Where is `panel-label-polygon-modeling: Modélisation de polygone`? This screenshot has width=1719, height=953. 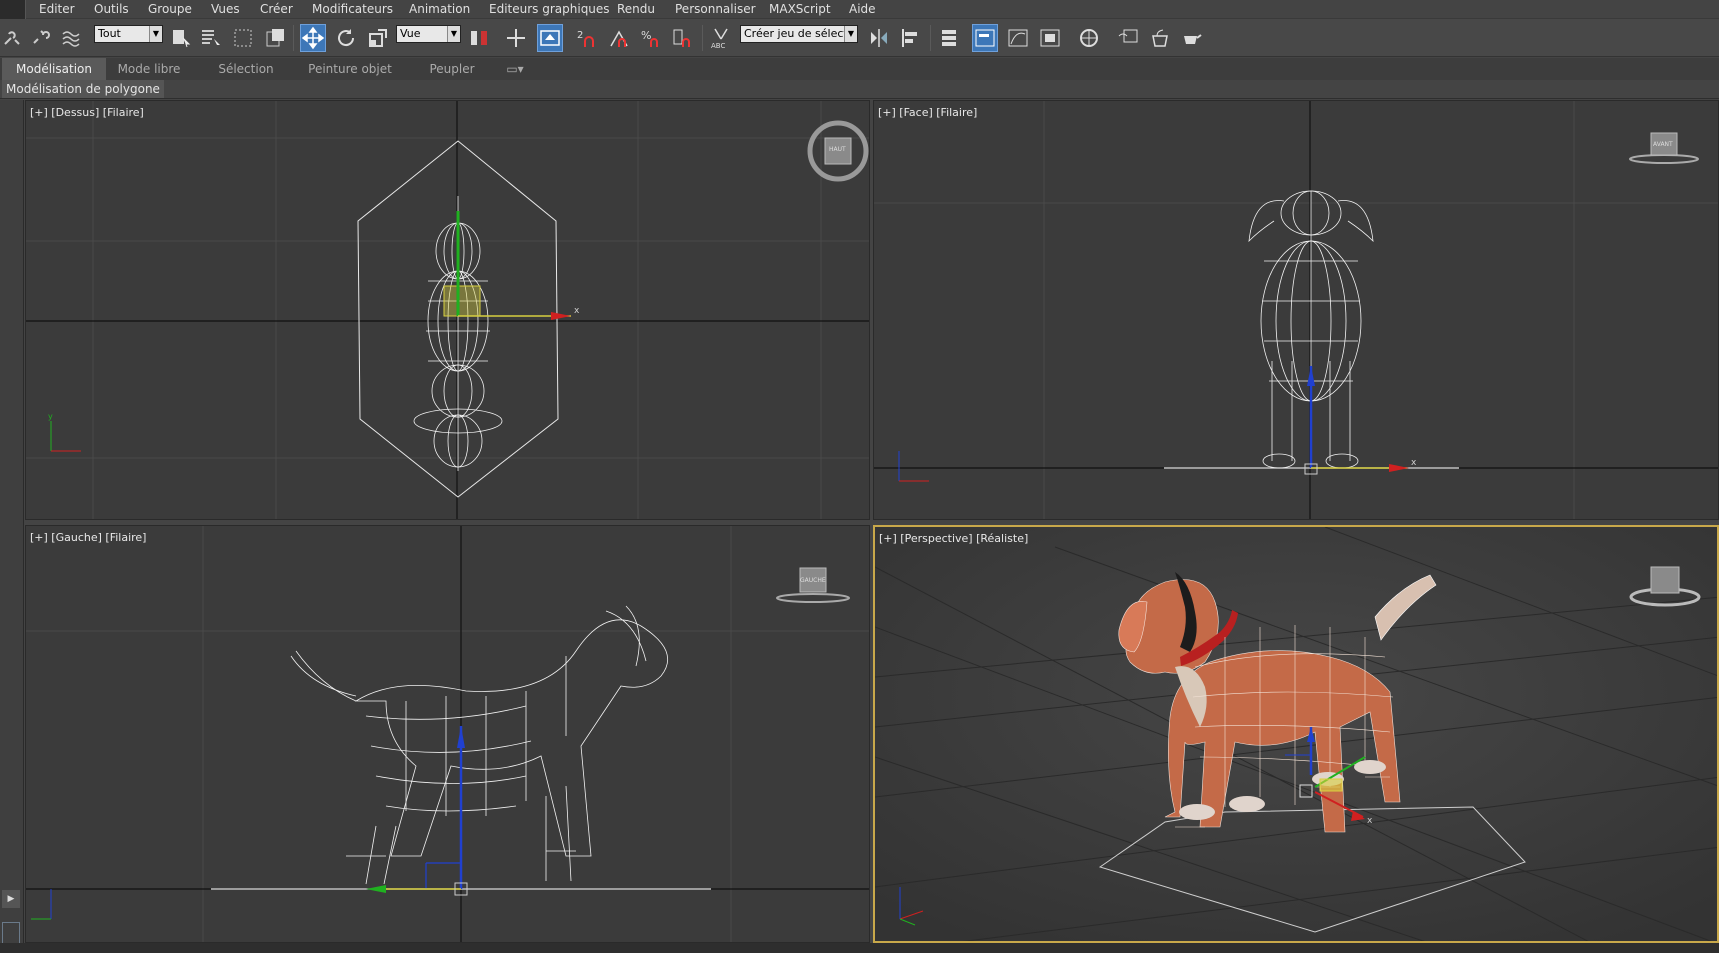 panel-label-polygon-modeling: Modélisation de polygone is located at coordinates (83, 89).